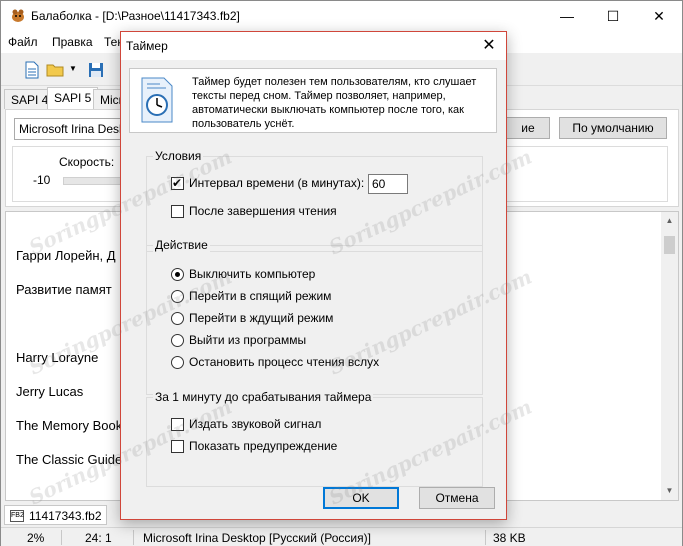  Describe the element at coordinates (263, 211) in the screenshot. I see `after-reading-label: После завершения чтения` at that location.